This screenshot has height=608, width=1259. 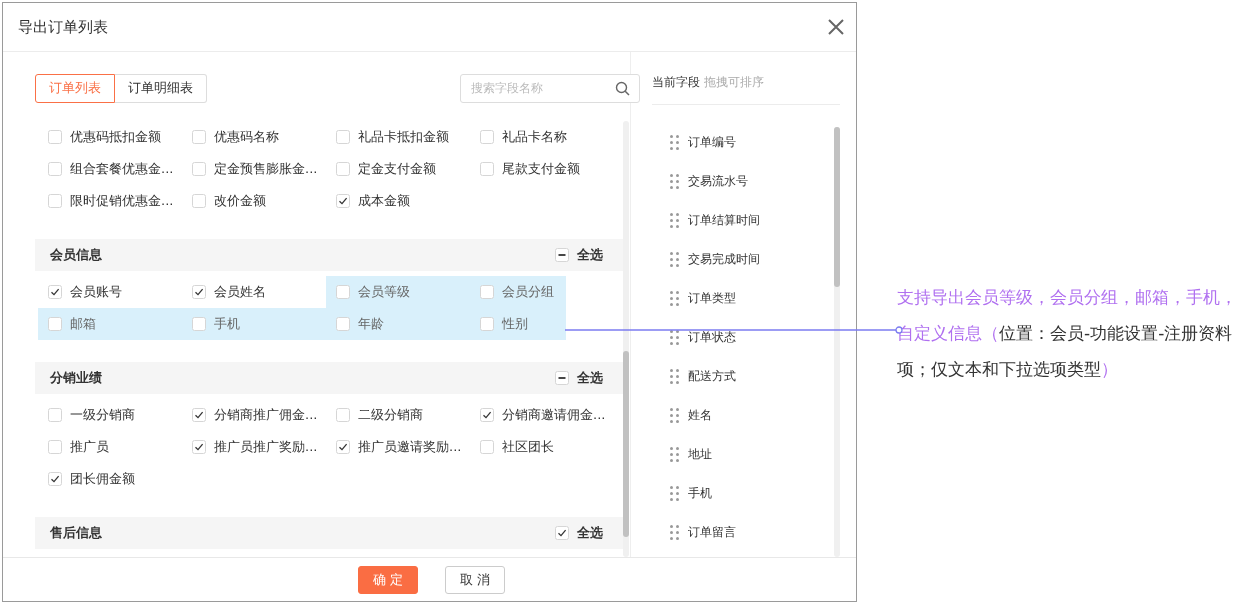 I want to click on field-list-item: 姓名, so click(x=752, y=415).